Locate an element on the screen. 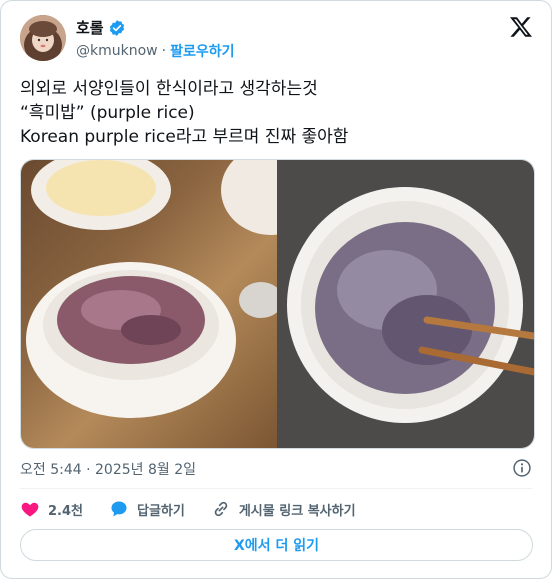 The height and width of the screenshot is (579, 552). tweet-line-2: “흑미밥” (purple rice) is located at coordinates (107, 113).